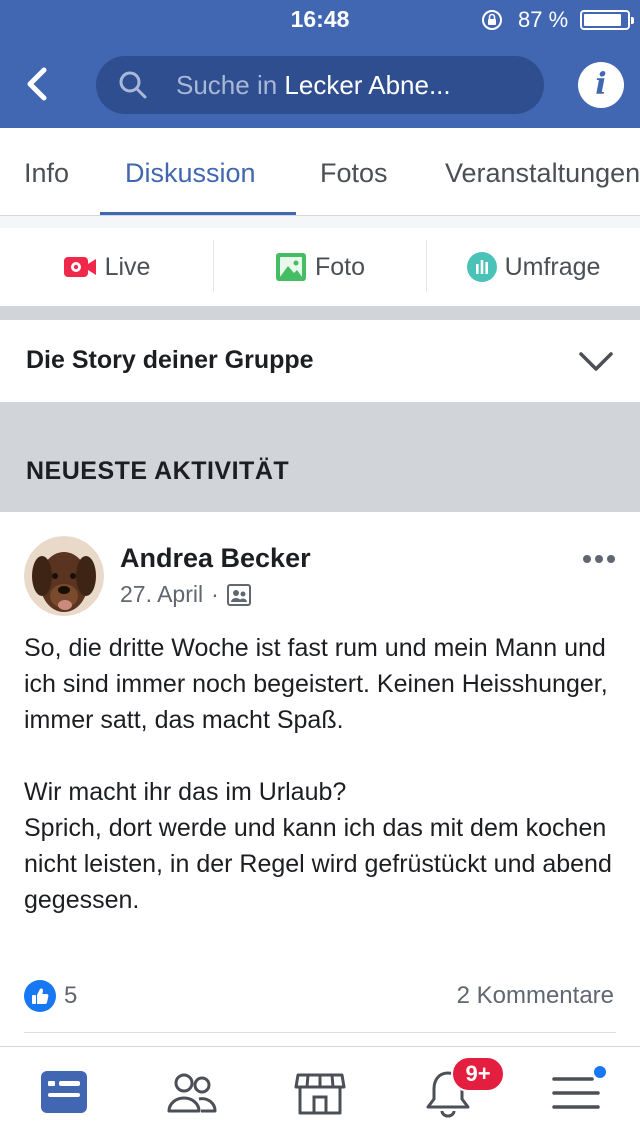  I want to click on thumbs-up-icon, so click(40, 996).